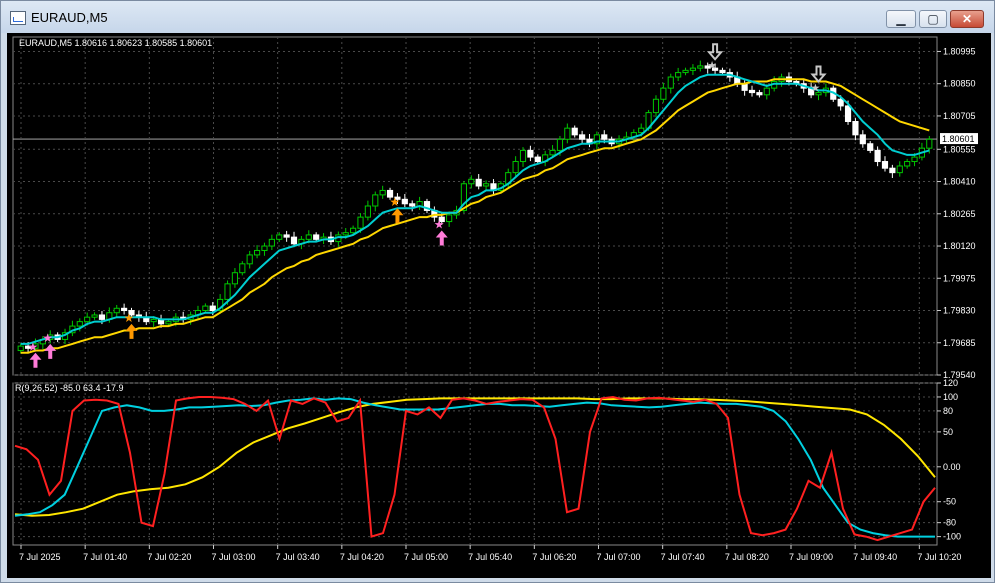  I want to click on title-bar: EURAUD,M5 ▁ ▢ ✕, so click(497, 17).